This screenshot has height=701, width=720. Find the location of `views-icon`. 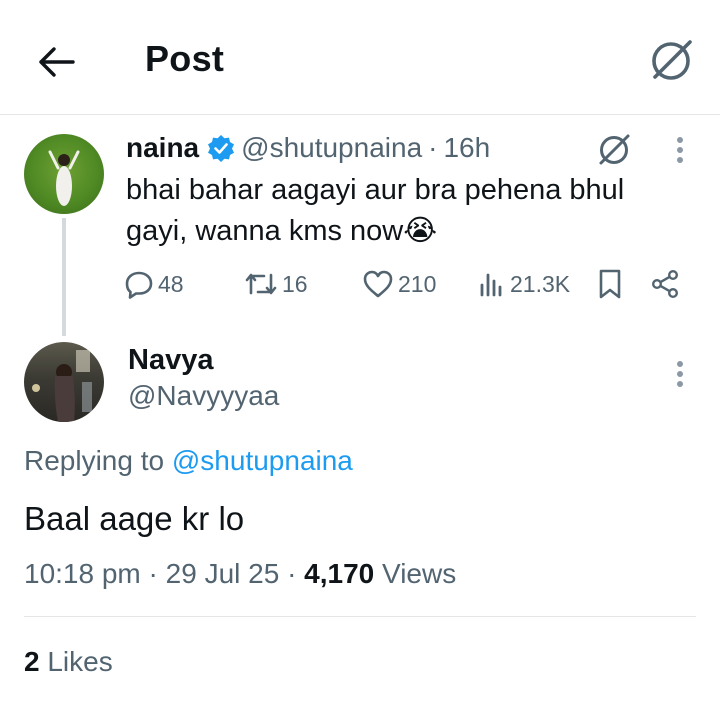

views-icon is located at coordinates (491, 285).